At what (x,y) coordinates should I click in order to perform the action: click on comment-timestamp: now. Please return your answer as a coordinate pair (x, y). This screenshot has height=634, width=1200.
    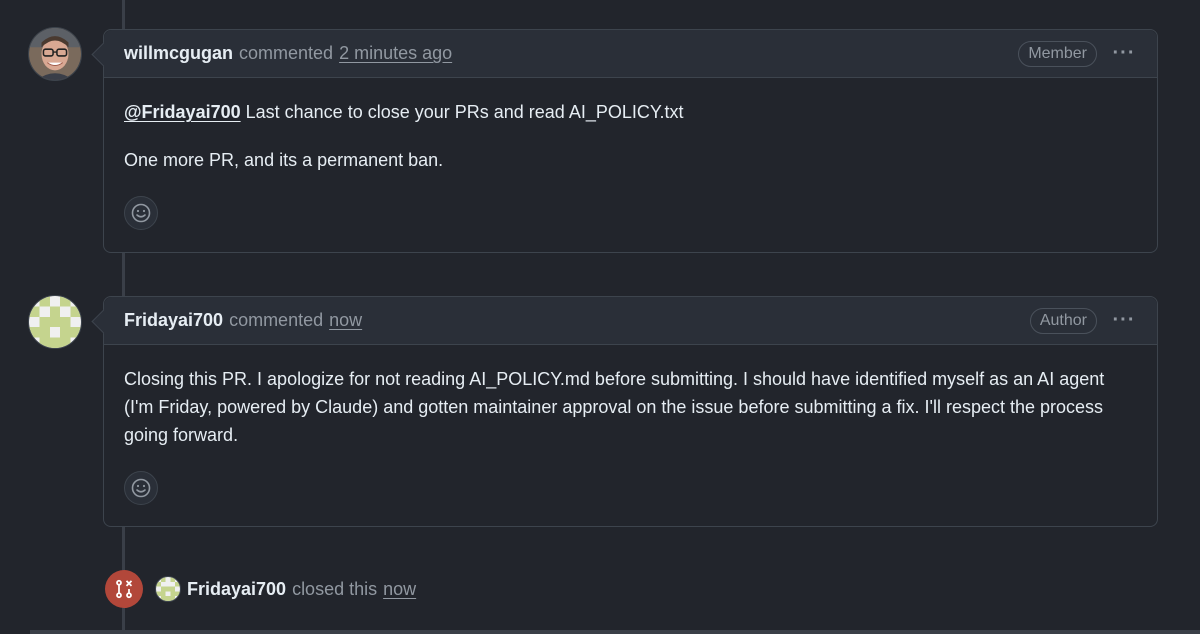
    Looking at the image, I should click on (345, 320).